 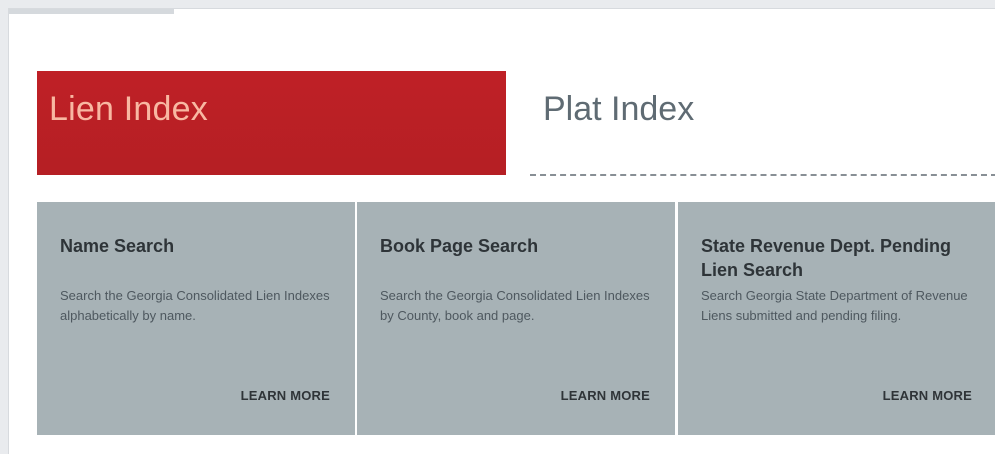 What do you see at coordinates (762, 175) in the screenshot?
I see `tab-underline-dashed` at bounding box center [762, 175].